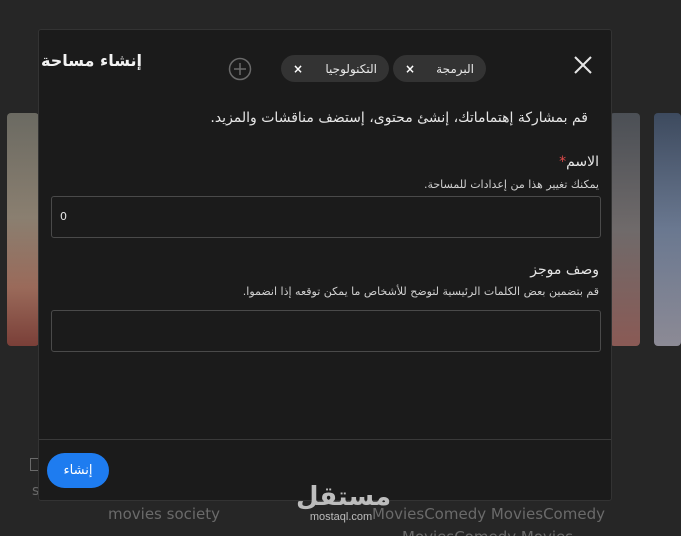  I want to click on dialog-title: إنشاء مساحة, so click(91, 60).